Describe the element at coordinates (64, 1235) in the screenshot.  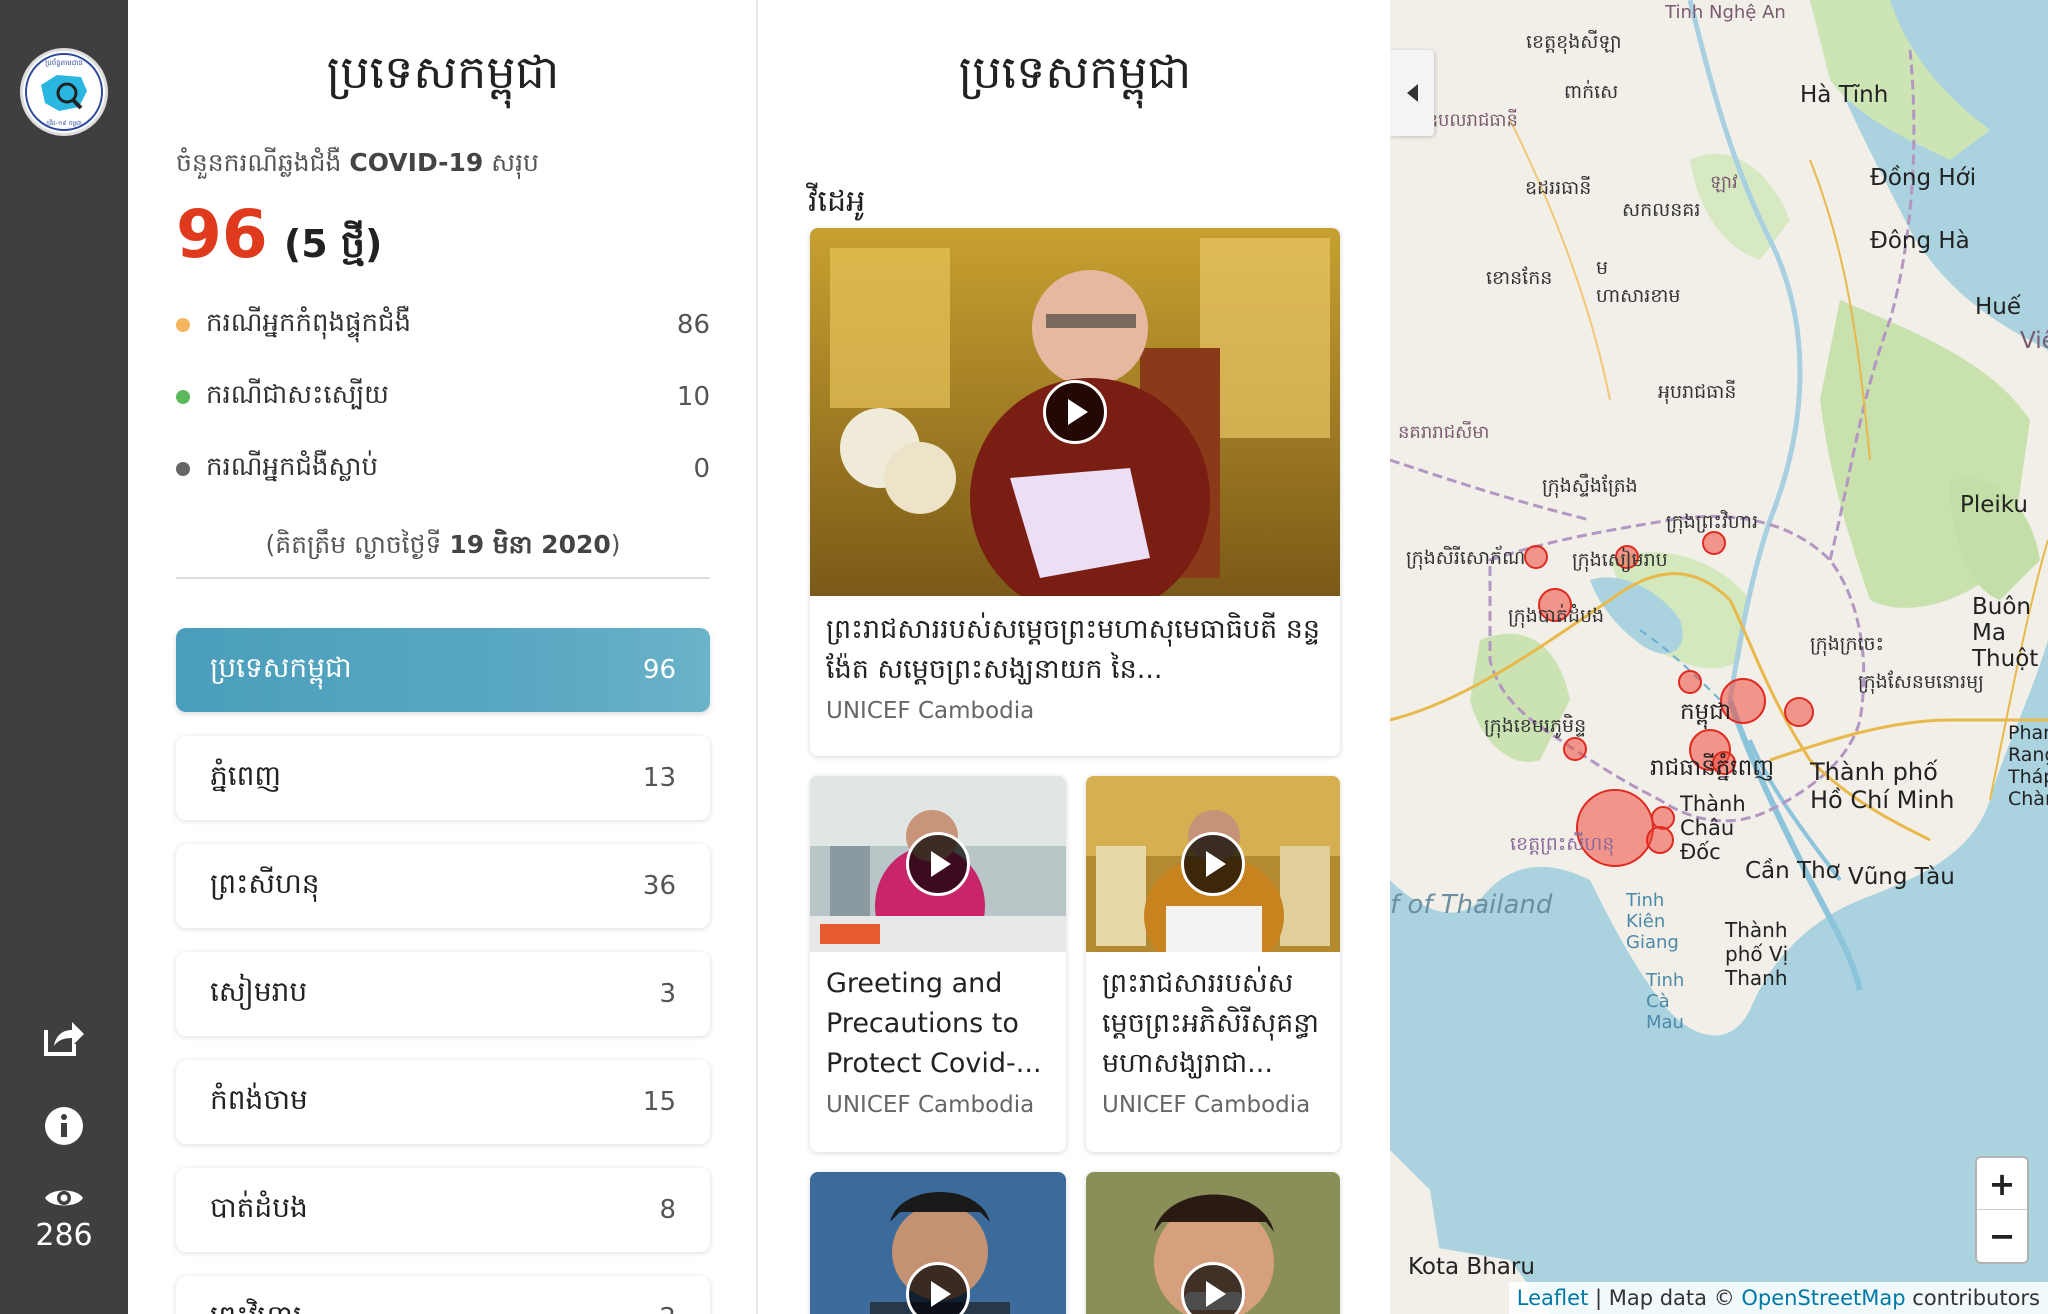
I see `views-count: 286` at that location.